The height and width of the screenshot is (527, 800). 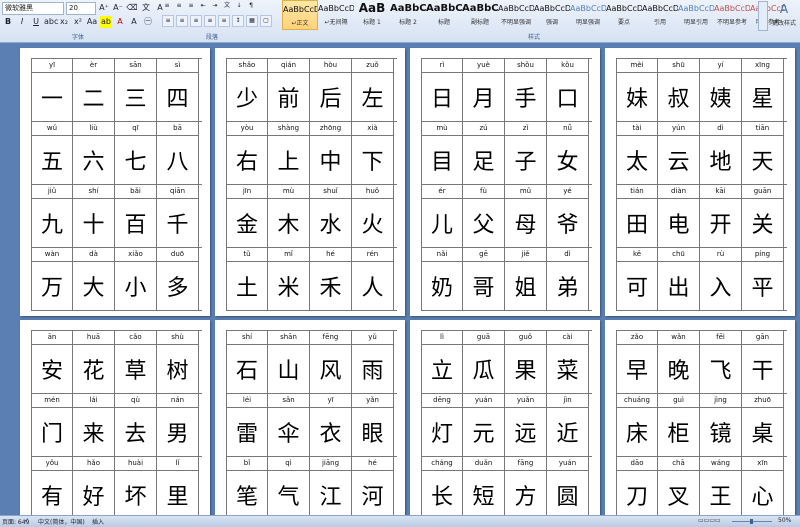 I want to click on pinyin-label: dāo, so click(x=637, y=464).